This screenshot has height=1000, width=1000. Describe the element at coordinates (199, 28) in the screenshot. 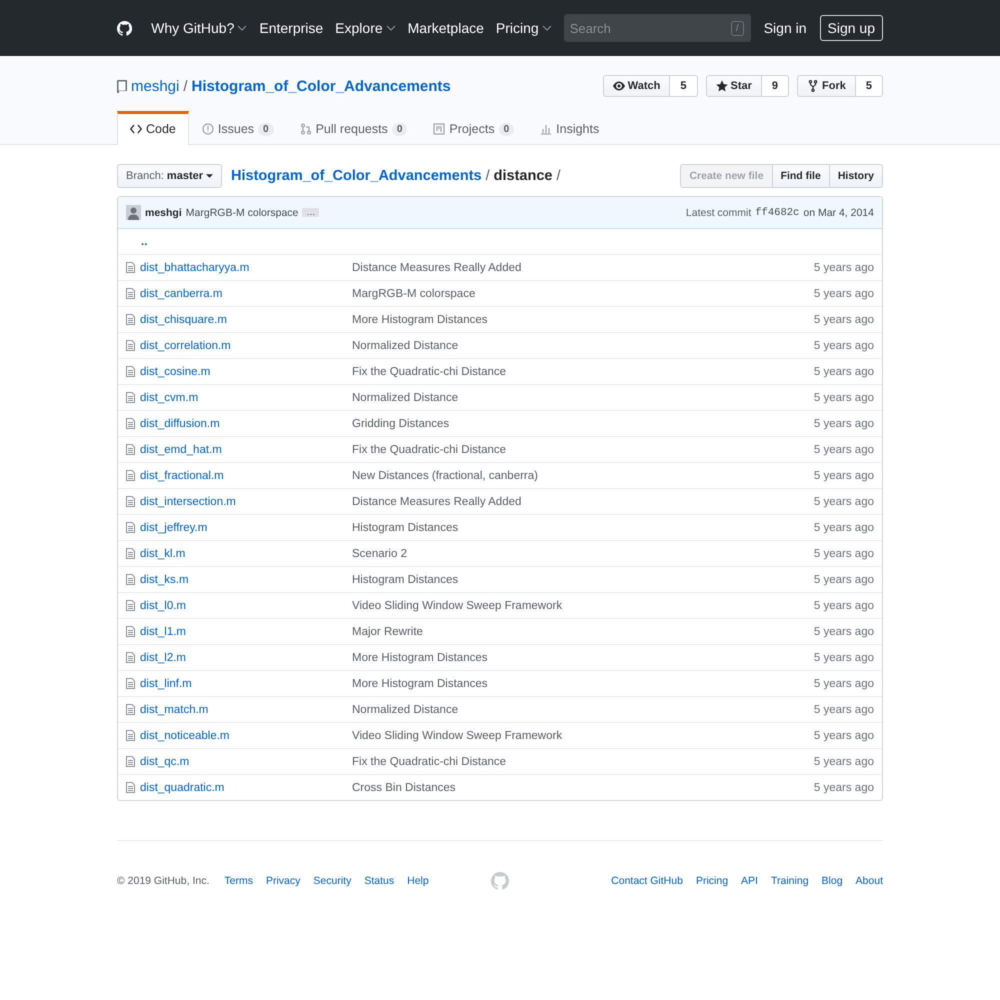

I see `nav-link: Why GitHub?` at that location.